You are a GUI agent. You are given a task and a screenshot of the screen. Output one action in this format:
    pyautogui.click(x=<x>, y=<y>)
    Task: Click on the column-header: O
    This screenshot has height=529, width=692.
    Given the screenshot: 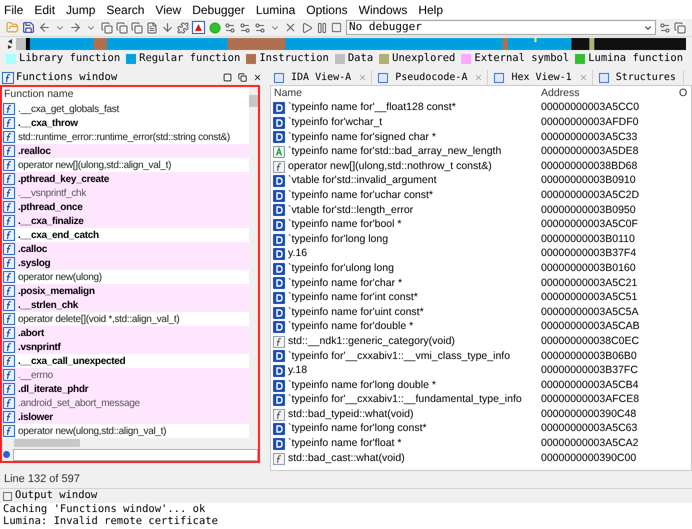 What is the action you would take?
    pyautogui.click(x=683, y=94)
    